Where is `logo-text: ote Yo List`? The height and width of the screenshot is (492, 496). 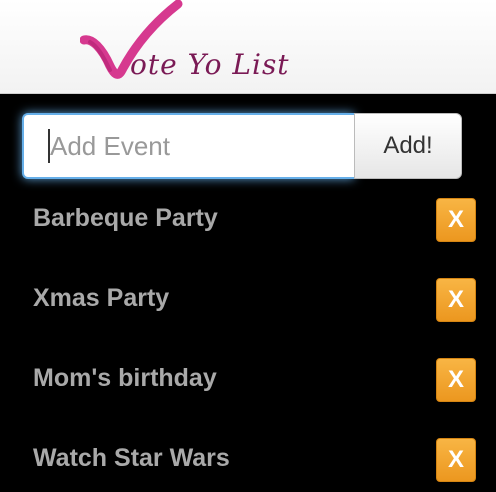 logo-text: ote Yo List is located at coordinates (210, 64).